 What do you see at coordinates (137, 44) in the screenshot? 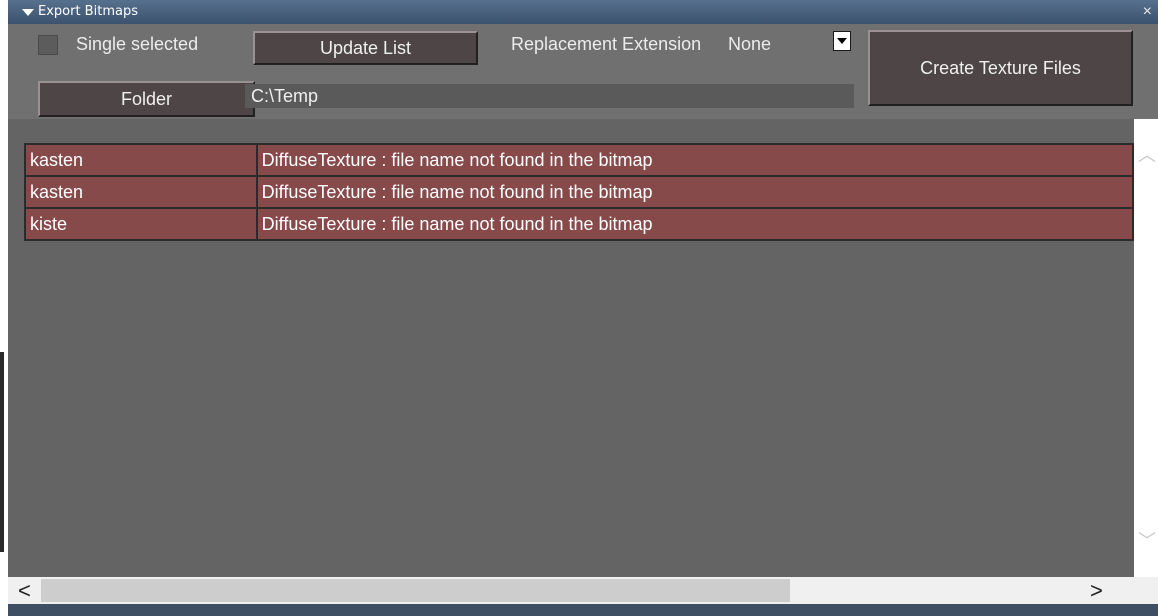
I see `single-selected-label: Single selected` at bounding box center [137, 44].